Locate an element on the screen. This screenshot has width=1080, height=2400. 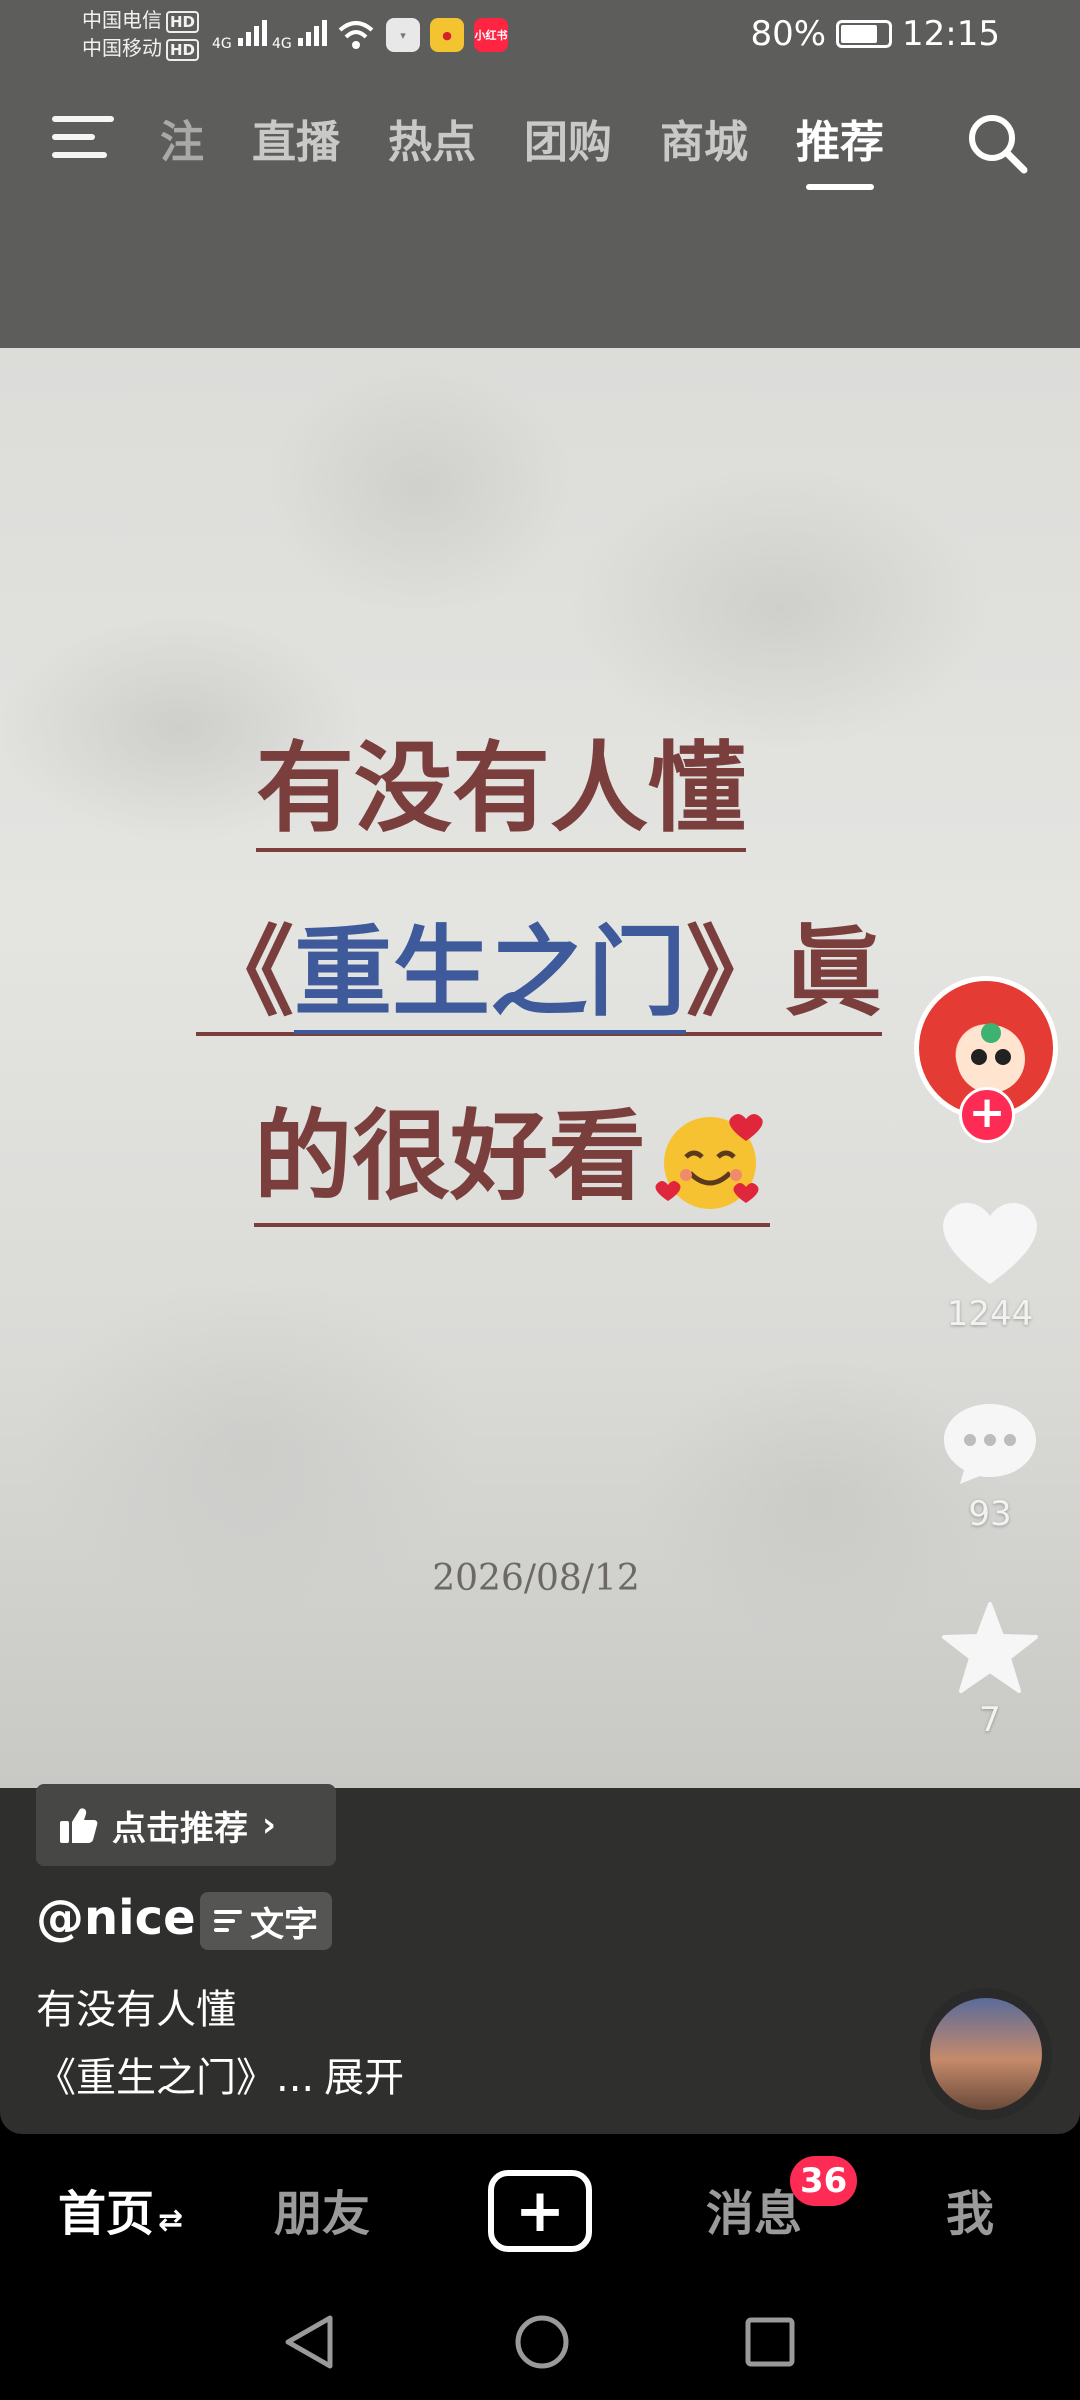
home-circle-icon is located at coordinates (542, 2342).